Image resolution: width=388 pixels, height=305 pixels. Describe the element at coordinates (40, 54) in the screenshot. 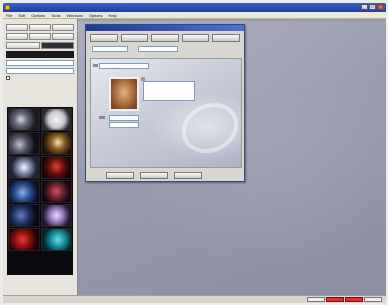

I see `black-strip` at that location.